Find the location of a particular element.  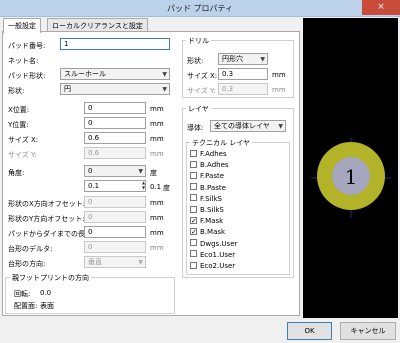

layers-heading: レイヤ is located at coordinates (198, 109).